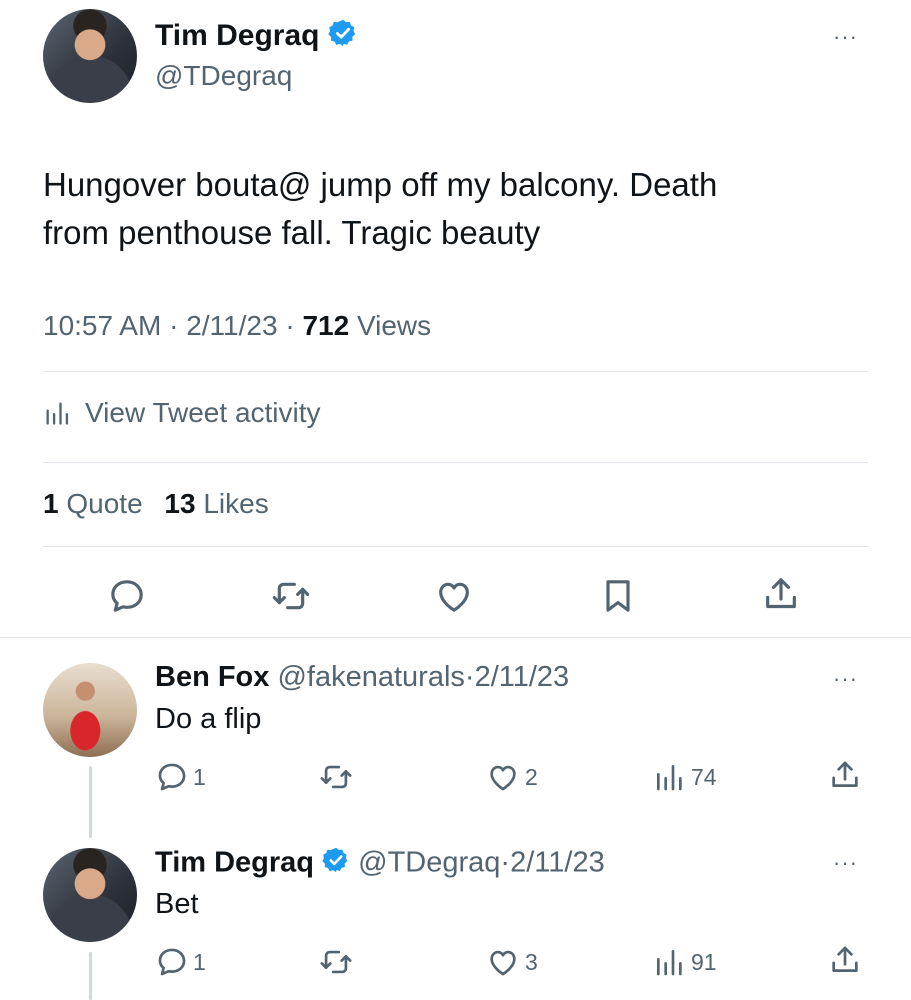  I want to click on reply-1-author-name: Ben Fox, so click(212, 677).